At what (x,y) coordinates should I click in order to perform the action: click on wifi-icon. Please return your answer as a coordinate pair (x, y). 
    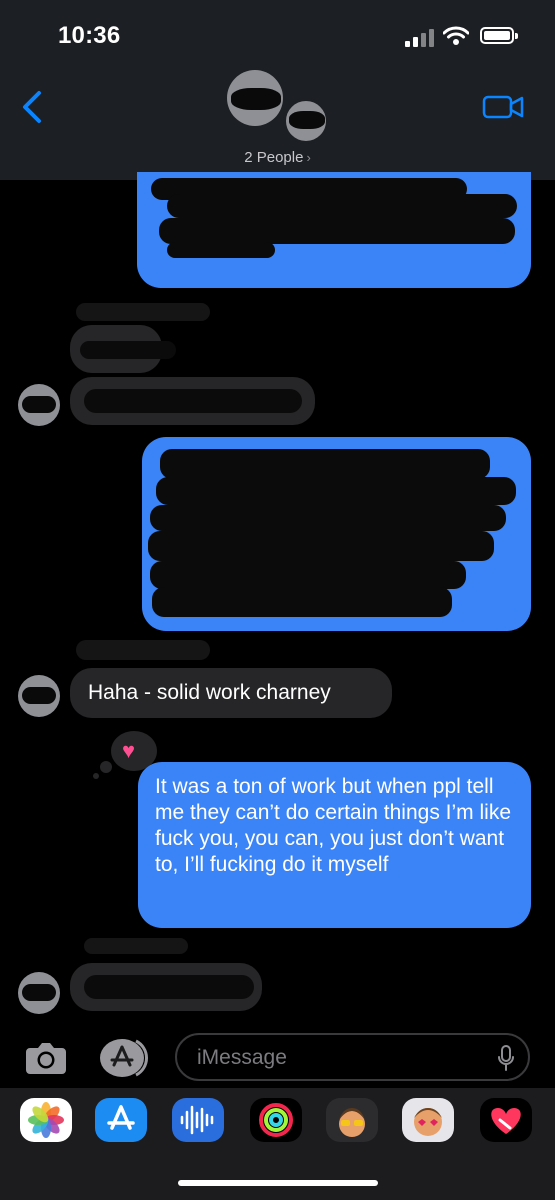
    Looking at the image, I should click on (456, 35).